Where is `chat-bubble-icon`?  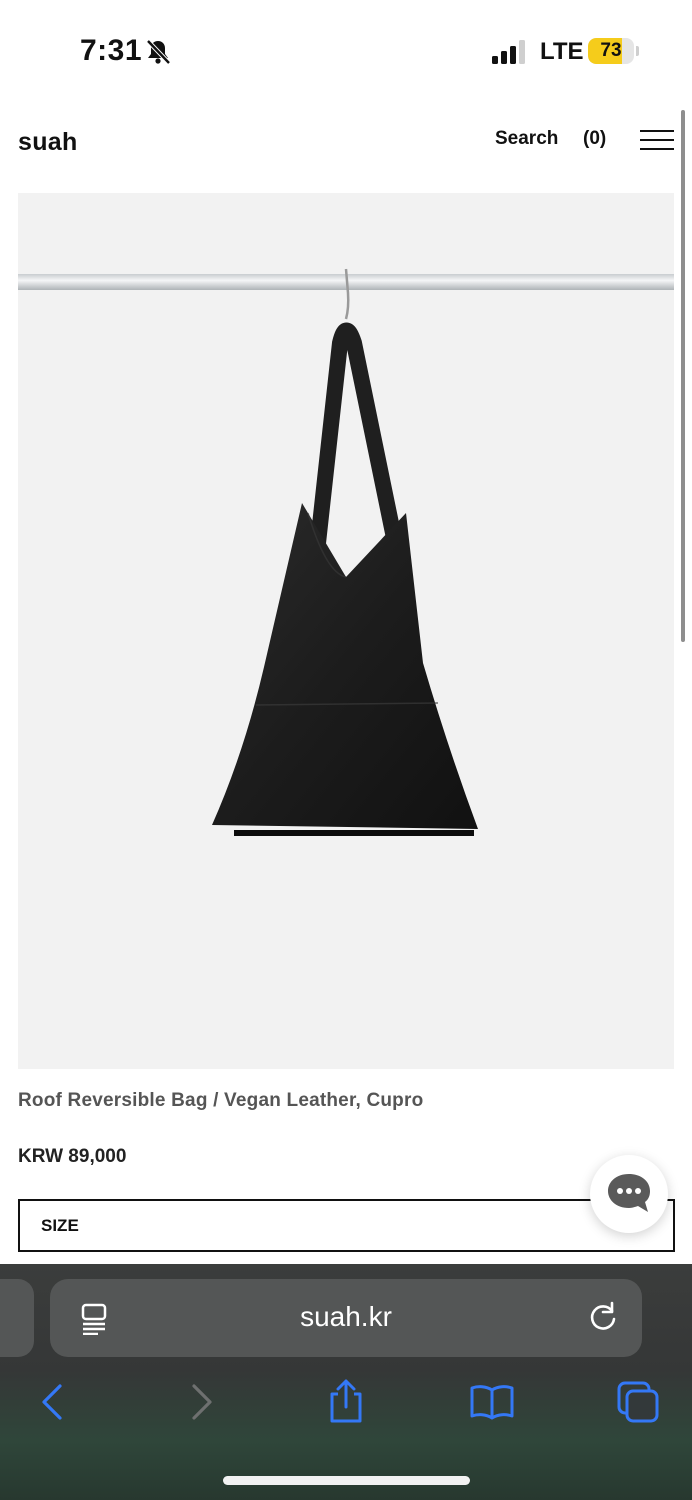
chat-bubble-icon is located at coordinates (629, 1193).